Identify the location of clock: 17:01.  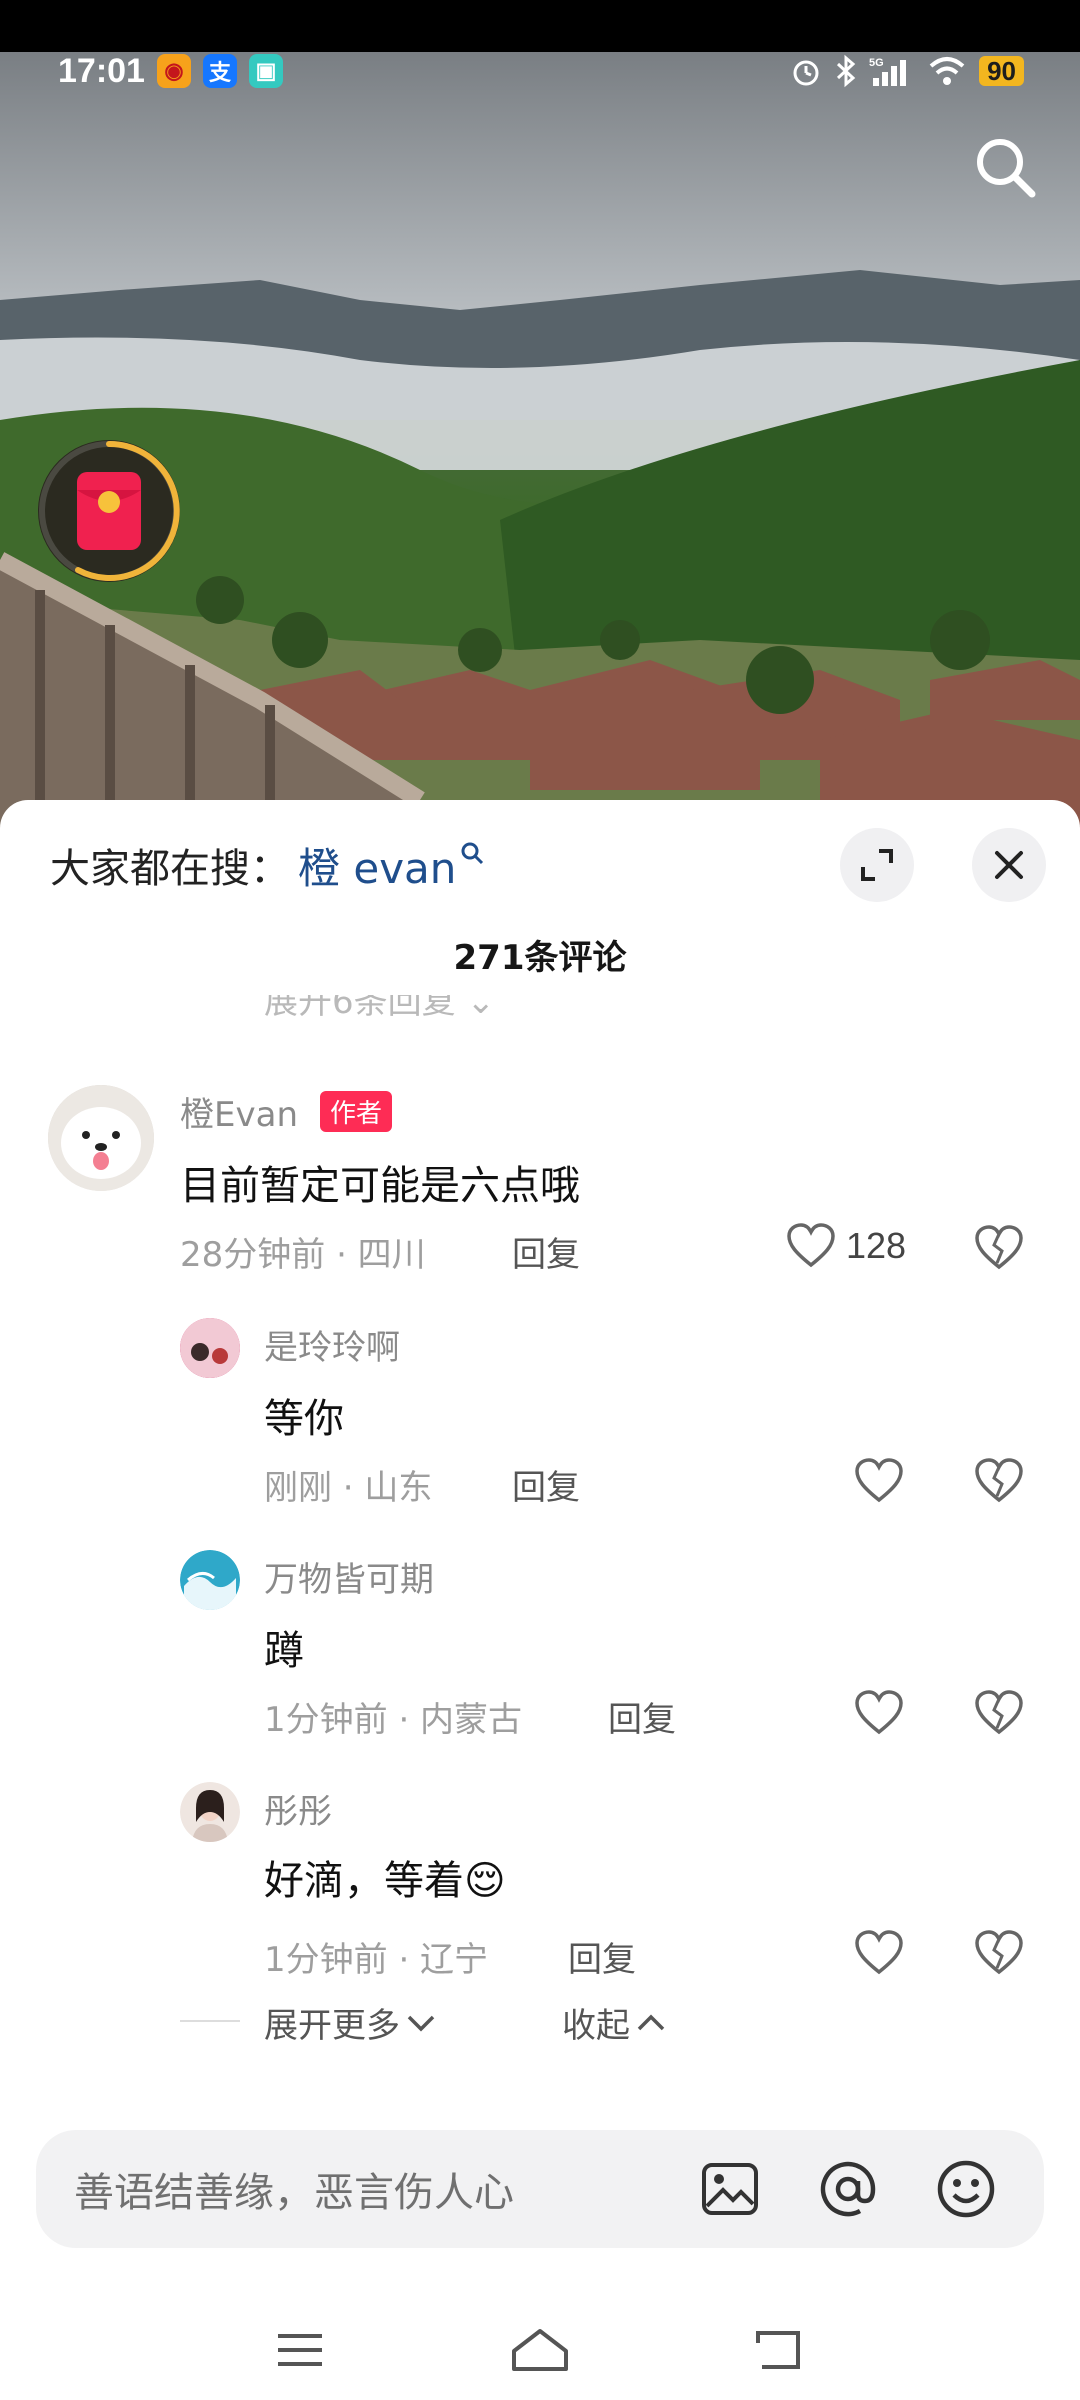
(101, 70).